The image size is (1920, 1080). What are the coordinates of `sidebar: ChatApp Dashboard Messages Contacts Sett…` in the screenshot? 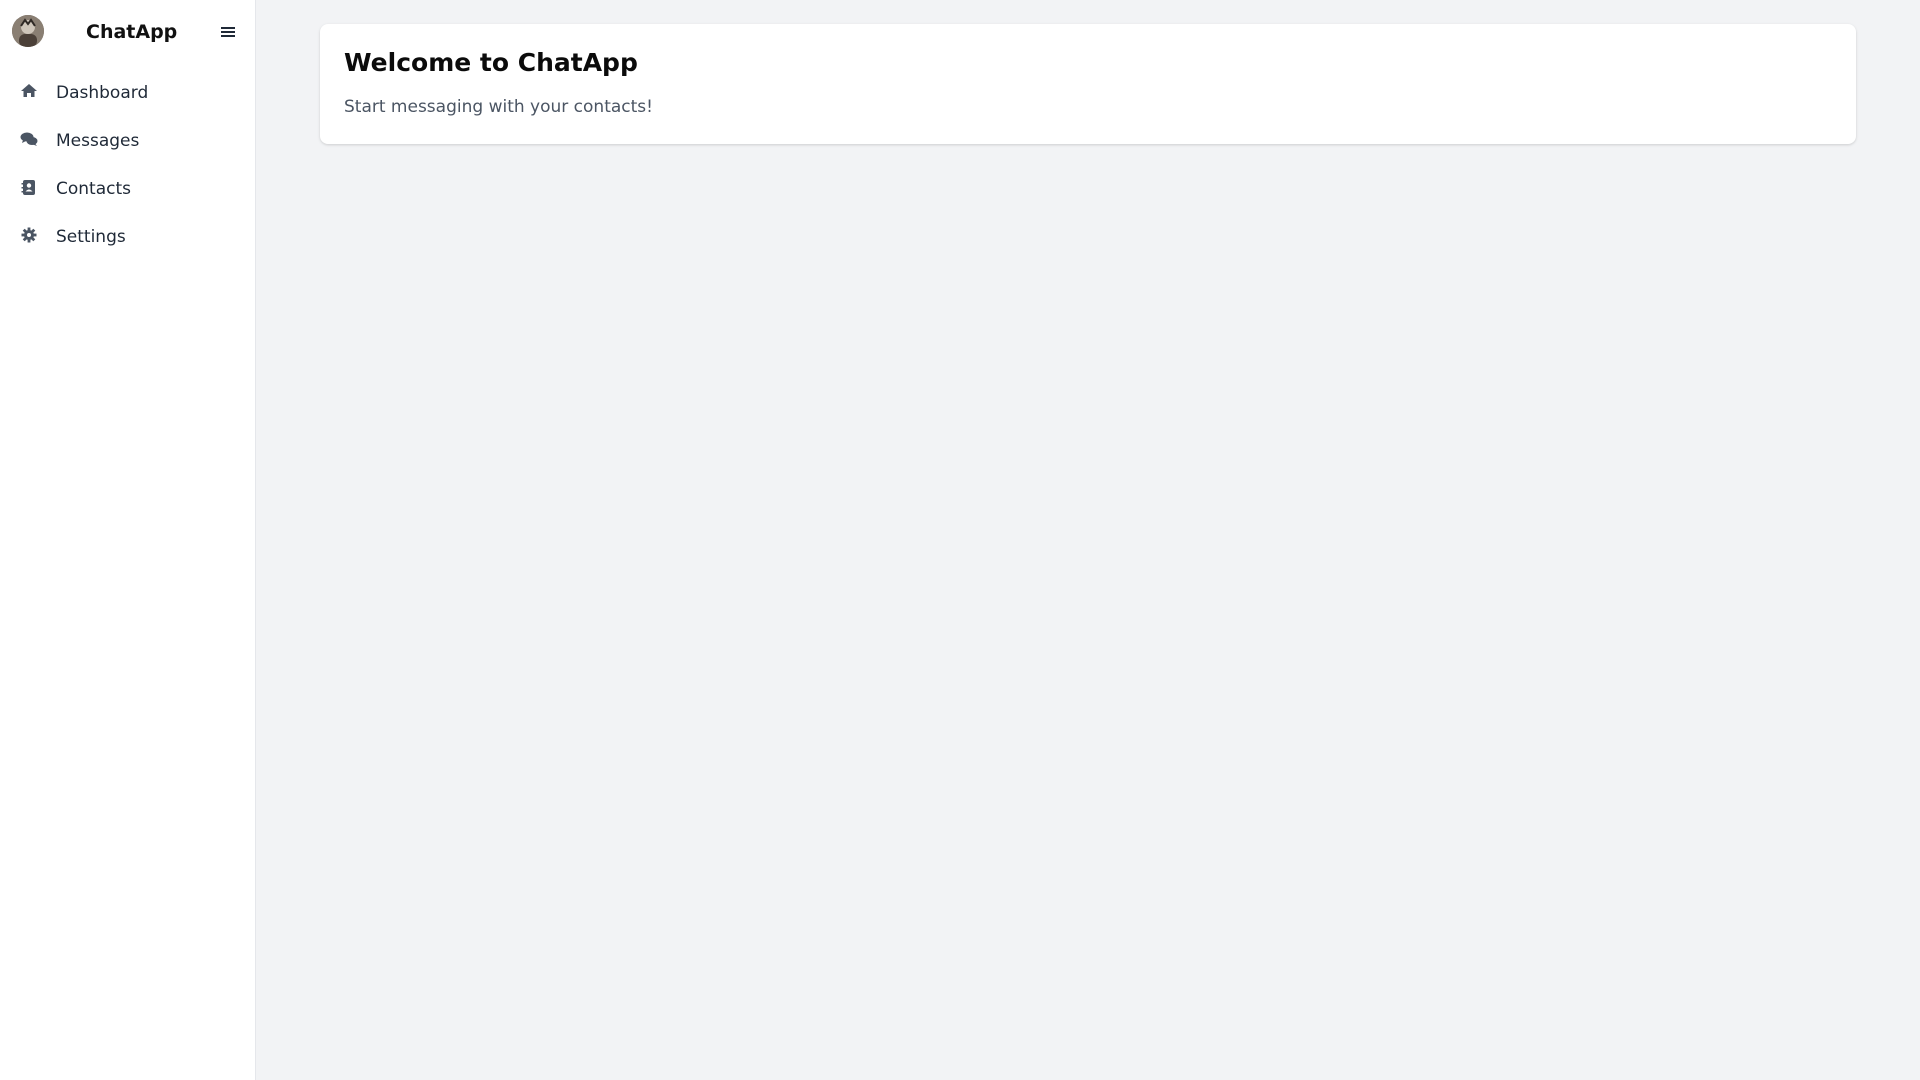 It's located at (128, 540).